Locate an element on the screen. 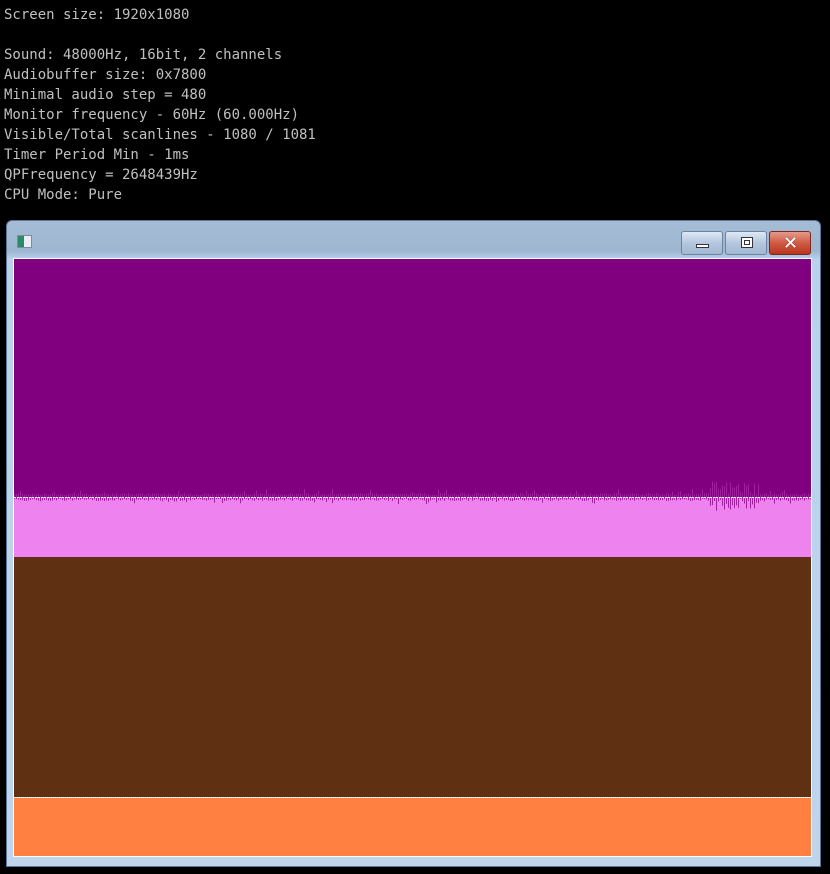 This screenshot has width=830, height=874. minimize-button is located at coordinates (702, 243).